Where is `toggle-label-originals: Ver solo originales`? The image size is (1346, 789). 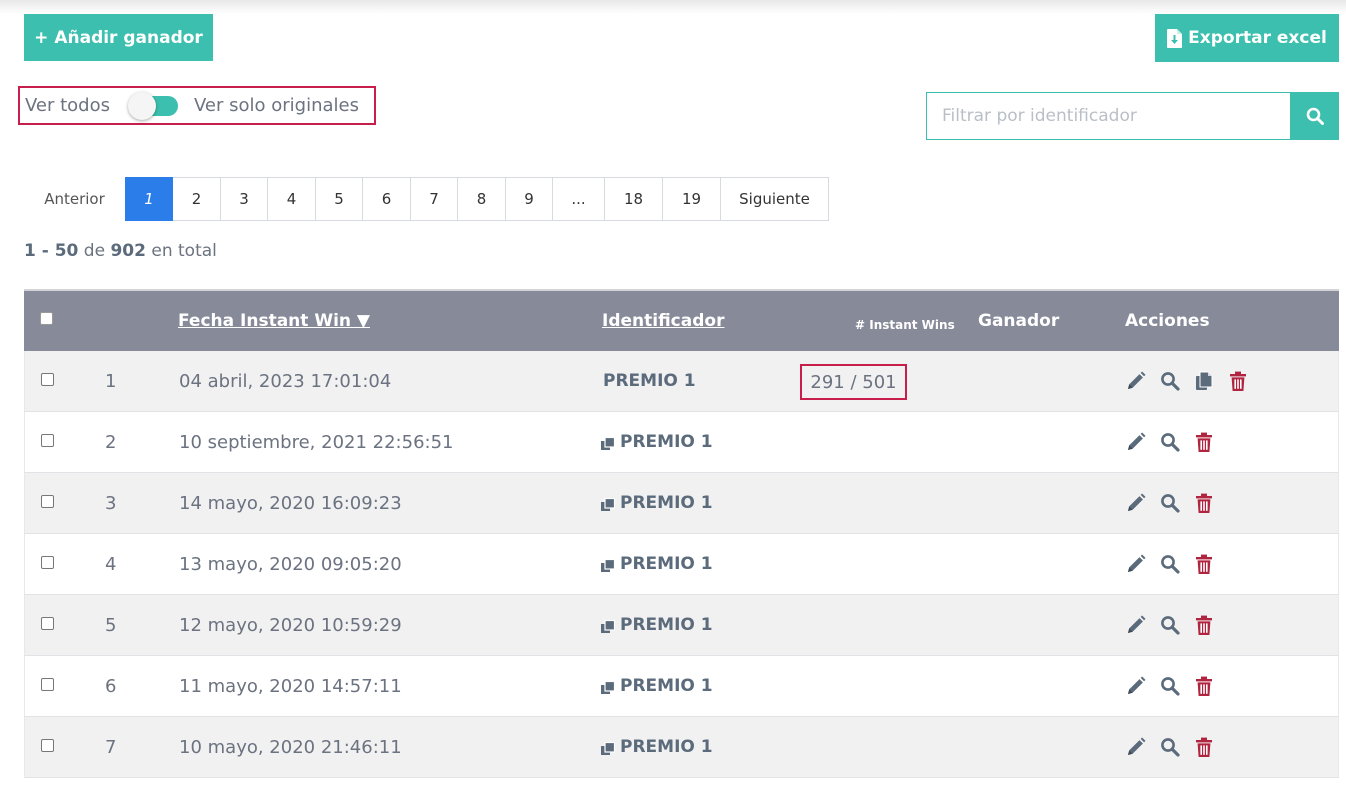
toggle-label-originals: Ver solo originales is located at coordinates (276, 105).